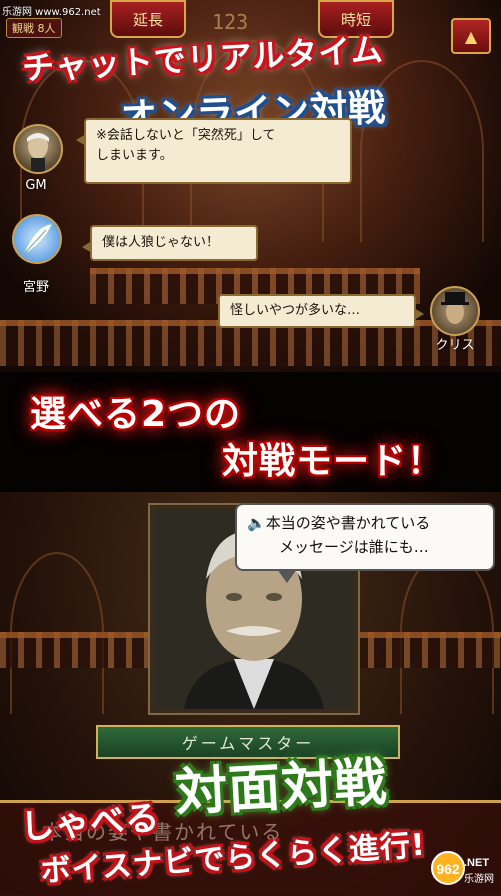 Image resolution: width=501 pixels, height=896 pixels. What do you see at coordinates (476, 863) in the screenshot?
I see `logo-right: .NET` at bounding box center [476, 863].